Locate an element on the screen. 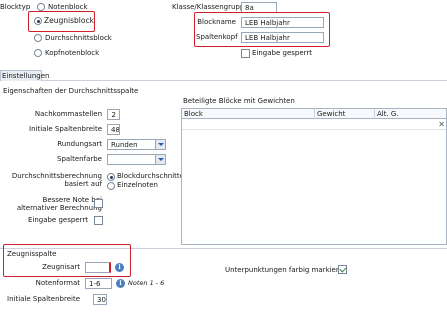 This screenshot has height=323, width=447. close-icon: ✕ is located at coordinates (441, 124).